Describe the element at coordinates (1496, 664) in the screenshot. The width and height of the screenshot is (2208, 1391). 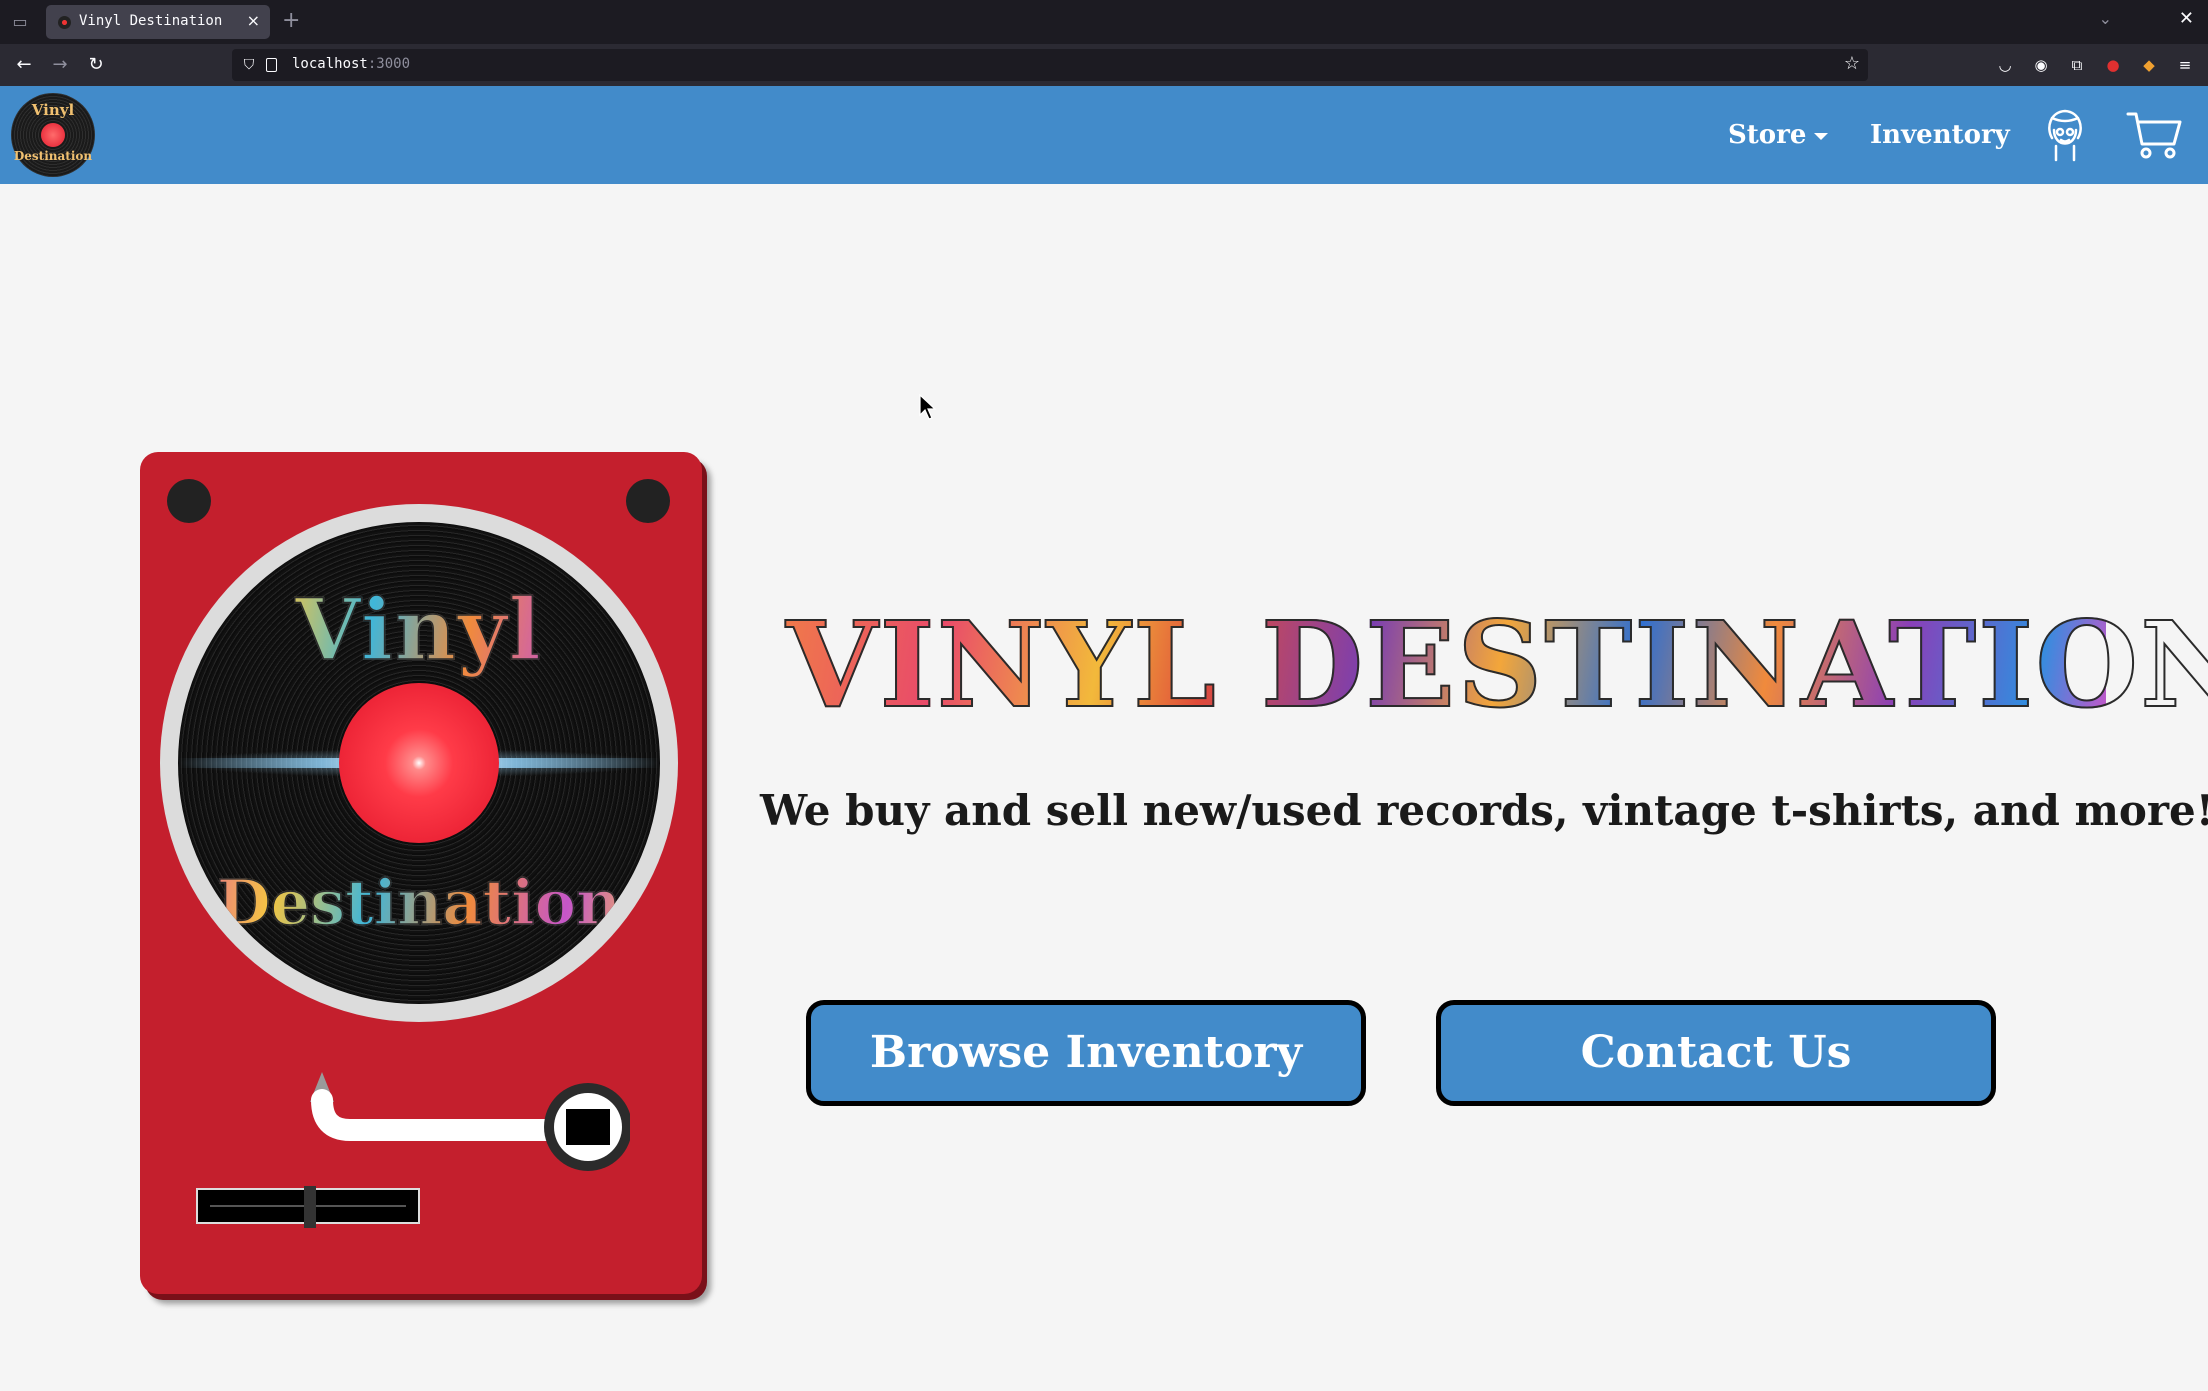
I see `hero-title: VINYL DESTINATION` at that location.